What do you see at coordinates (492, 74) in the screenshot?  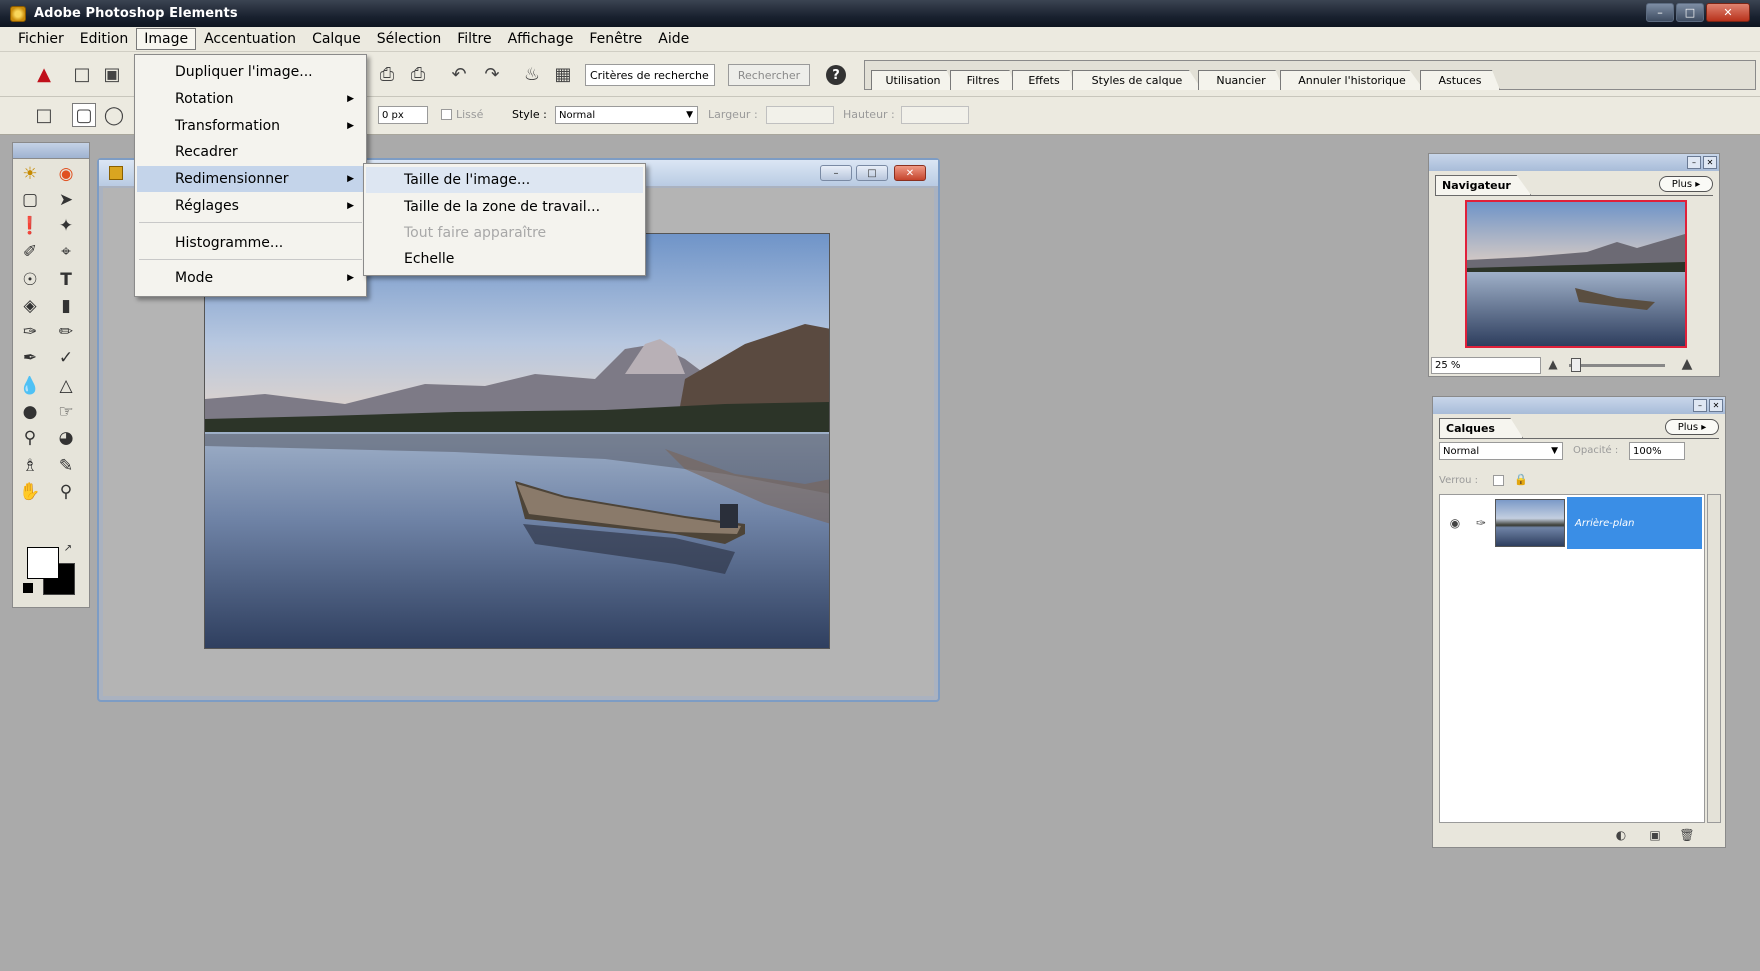 I see `redo-icon: ↷` at bounding box center [492, 74].